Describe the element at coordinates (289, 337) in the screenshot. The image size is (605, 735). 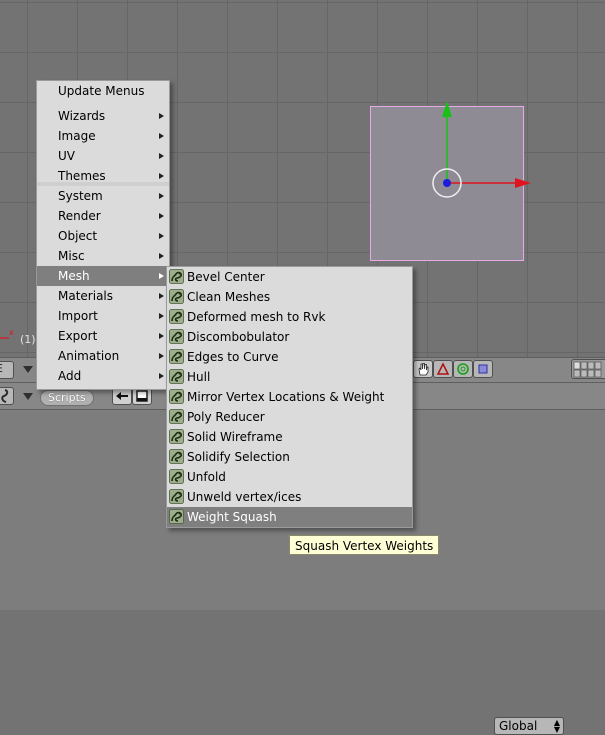
I see `mesh-script-discombobulator: Discombobulator` at that location.